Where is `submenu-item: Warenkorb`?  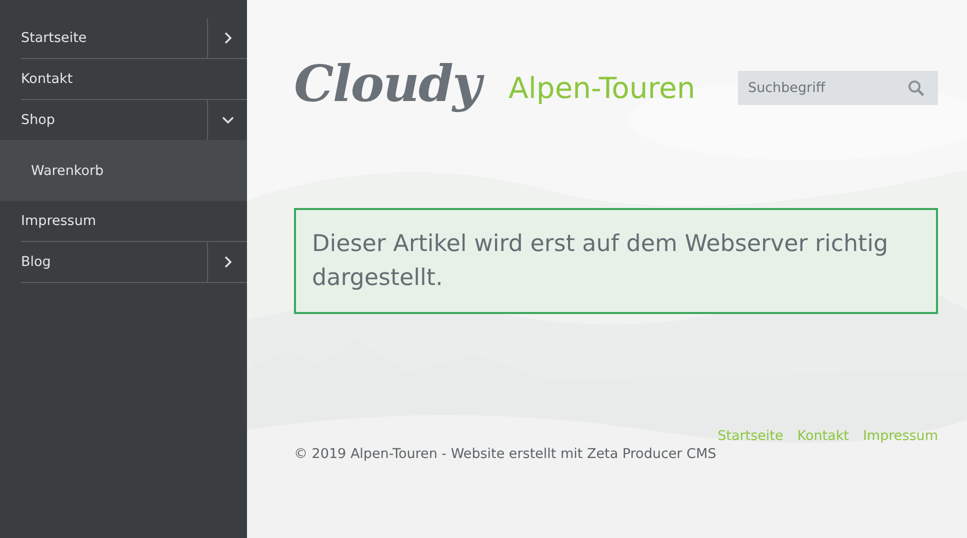
submenu-item: Warenkorb is located at coordinates (123, 170).